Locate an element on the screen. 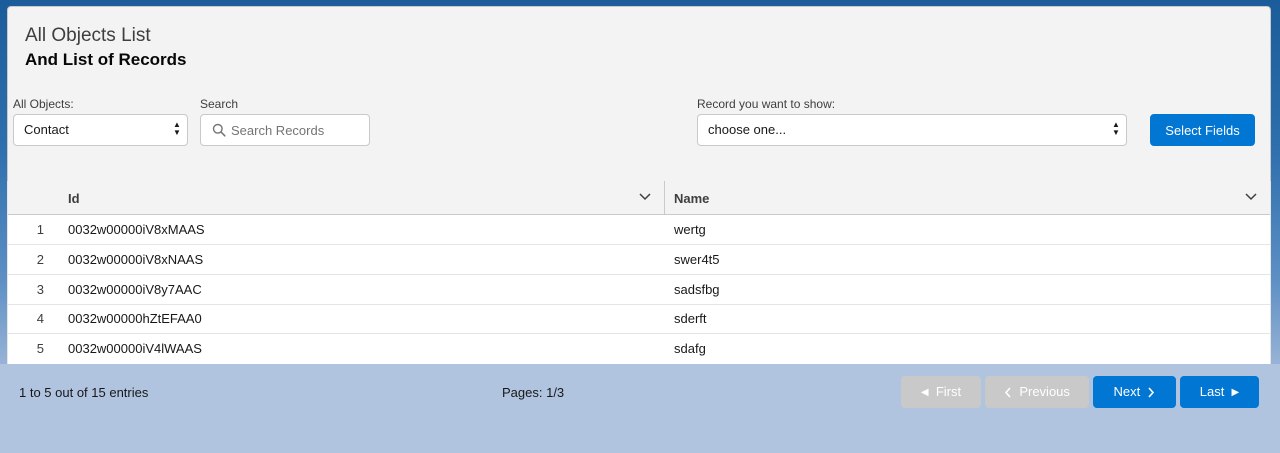  first-button-label: First is located at coordinates (948, 391).